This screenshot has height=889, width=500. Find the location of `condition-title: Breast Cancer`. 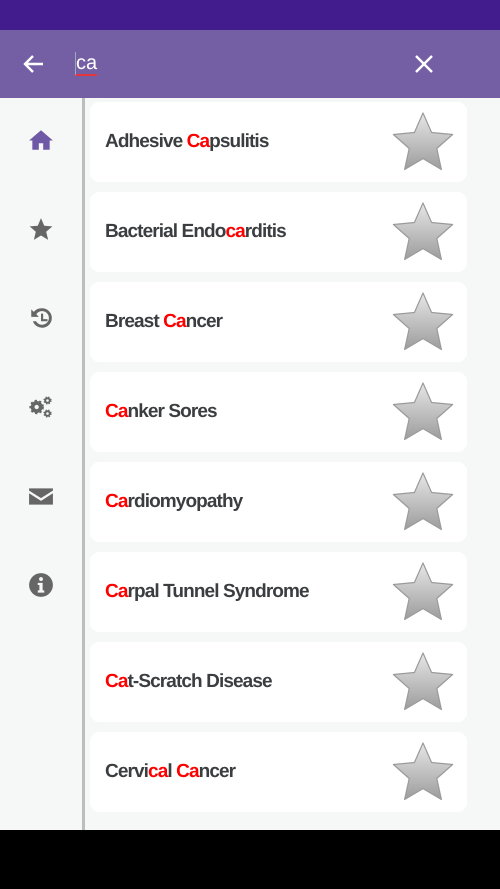

condition-title: Breast Cancer is located at coordinates (164, 322).